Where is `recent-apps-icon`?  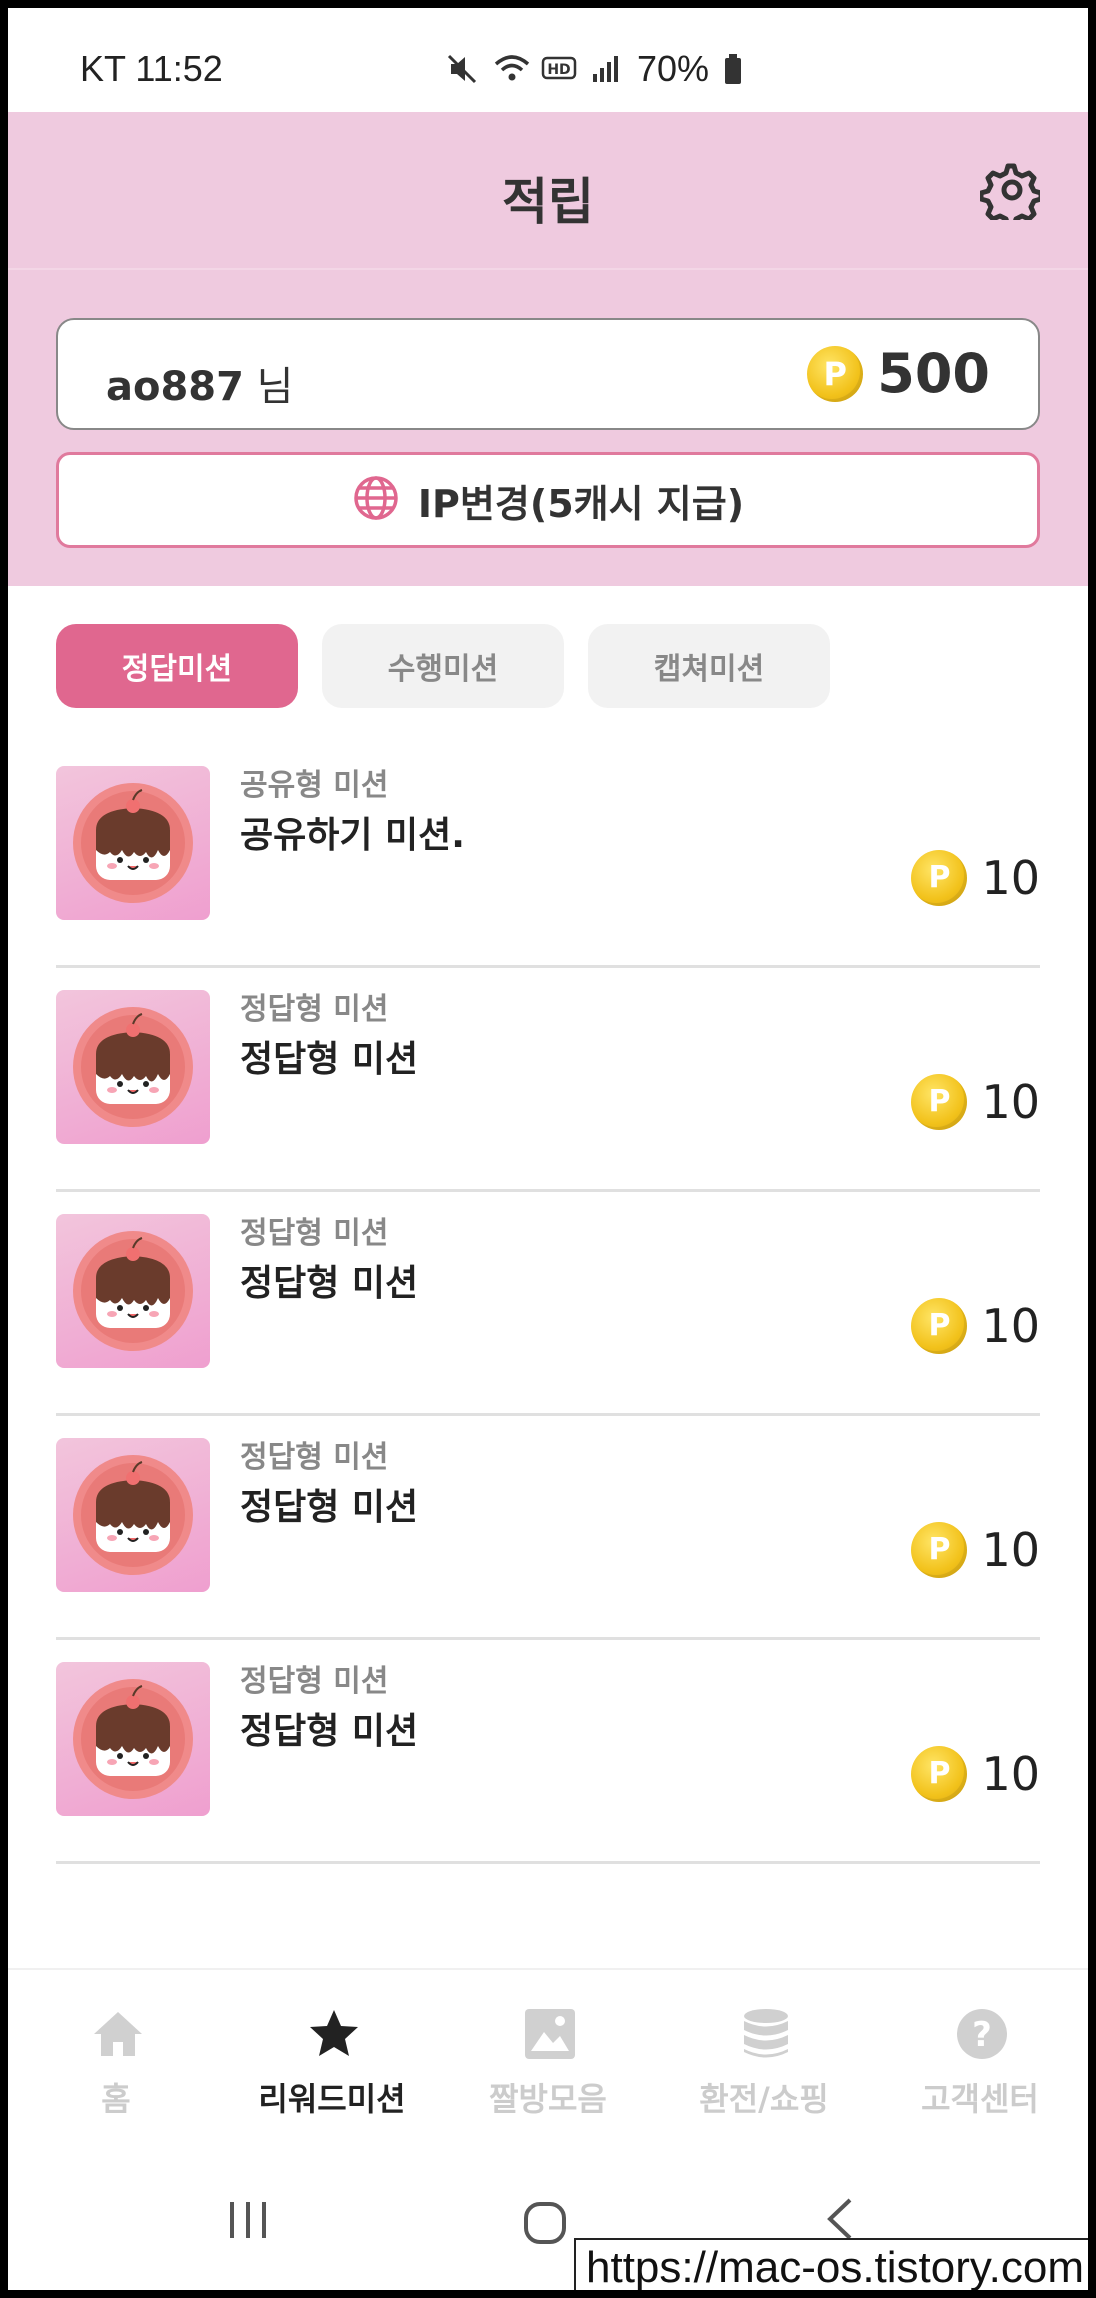
recent-apps-icon is located at coordinates (249, 2222).